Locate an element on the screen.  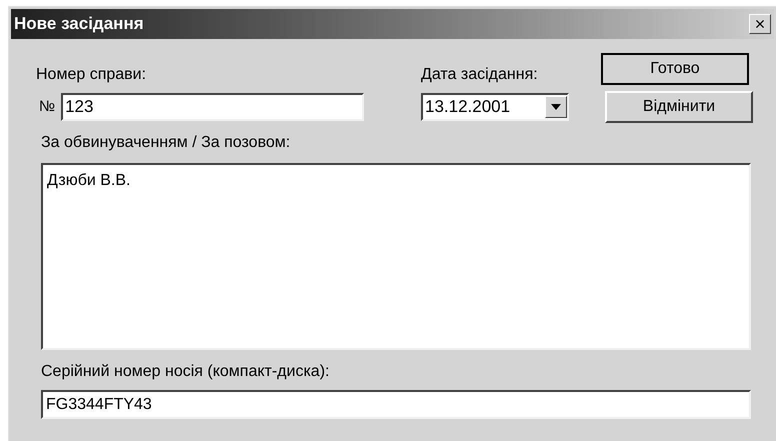
field-label: Дата засідання: is located at coordinates (480, 75).